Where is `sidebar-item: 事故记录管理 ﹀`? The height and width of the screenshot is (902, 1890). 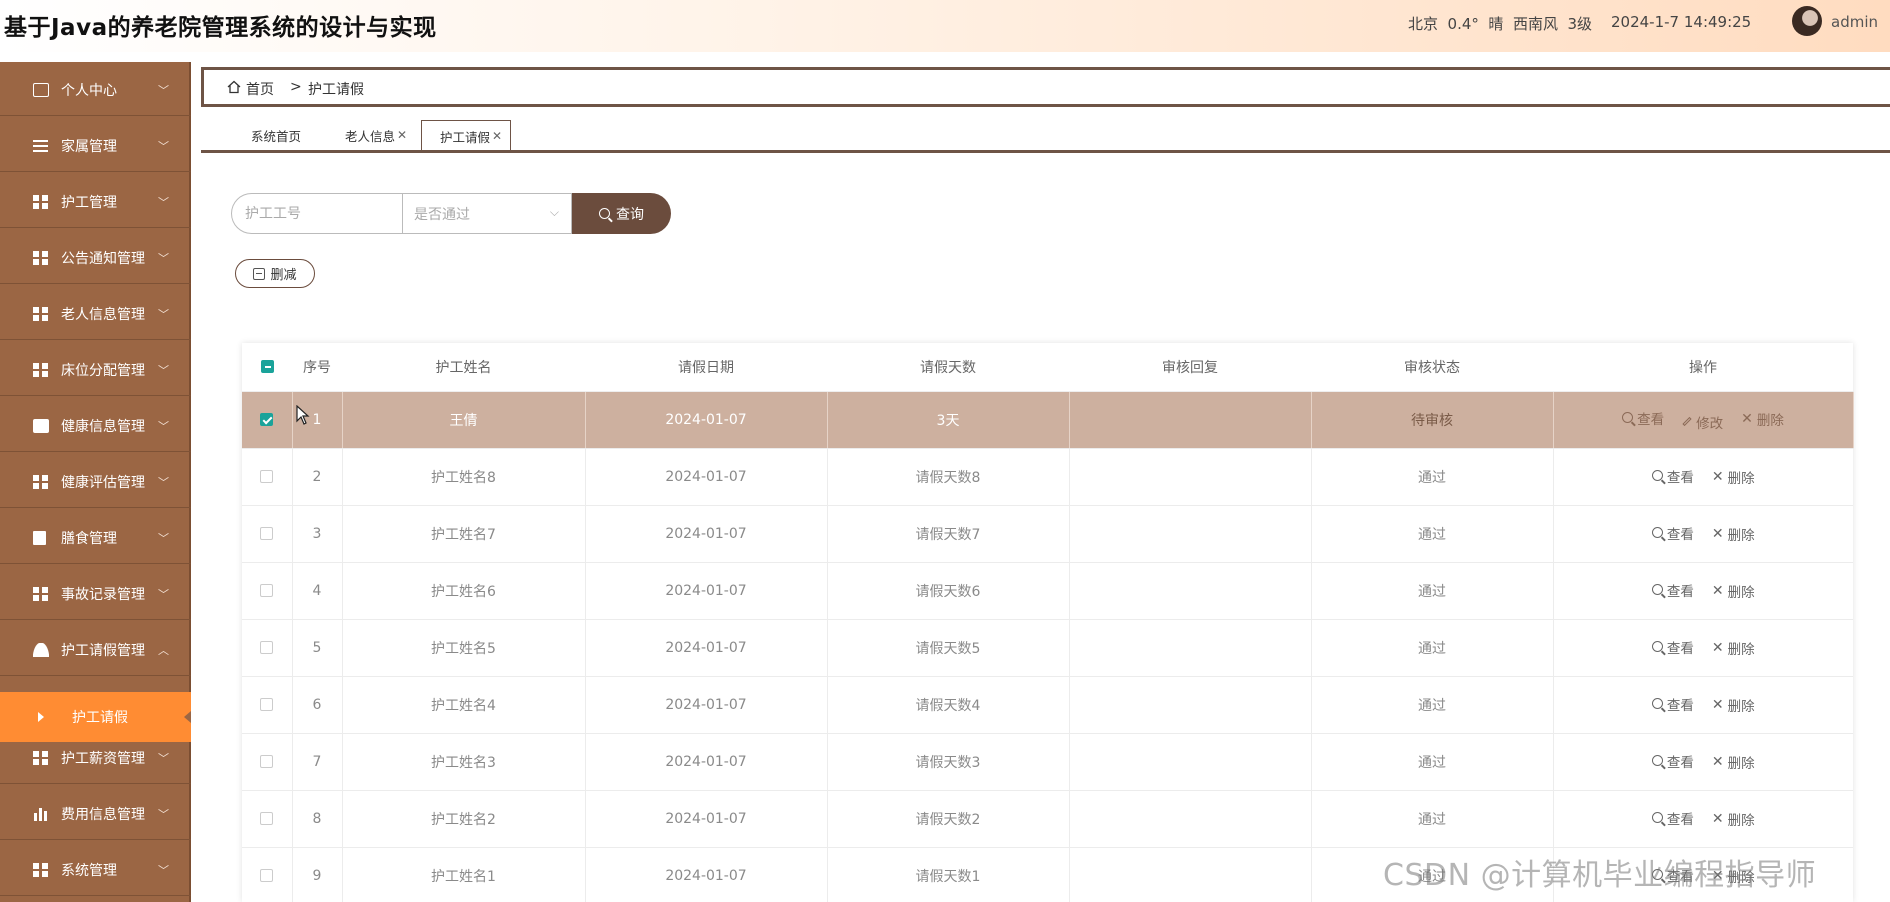
sidebar-item: 事故记录管理 ﹀ is located at coordinates (95, 594).